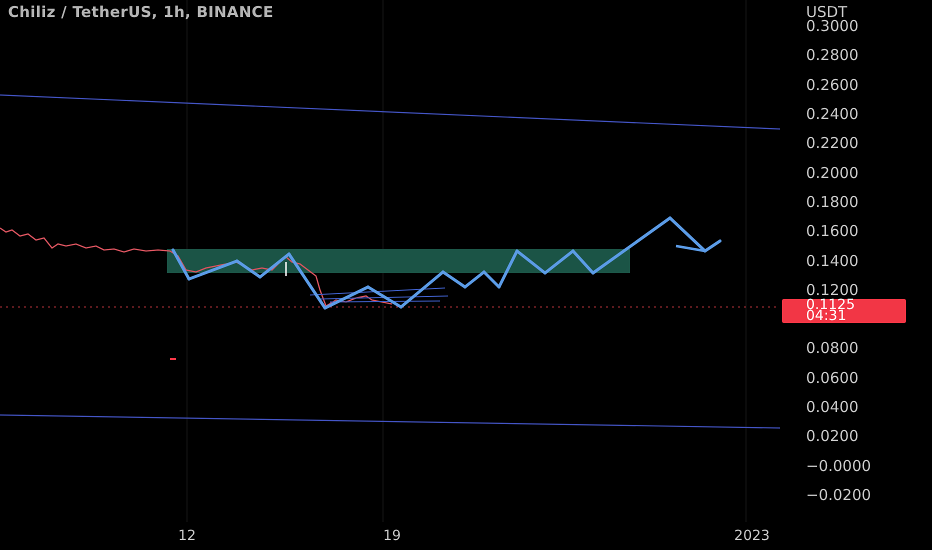  What do you see at coordinates (832, 114) in the screenshot?
I see `price-label: 0.2400` at bounding box center [832, 114].